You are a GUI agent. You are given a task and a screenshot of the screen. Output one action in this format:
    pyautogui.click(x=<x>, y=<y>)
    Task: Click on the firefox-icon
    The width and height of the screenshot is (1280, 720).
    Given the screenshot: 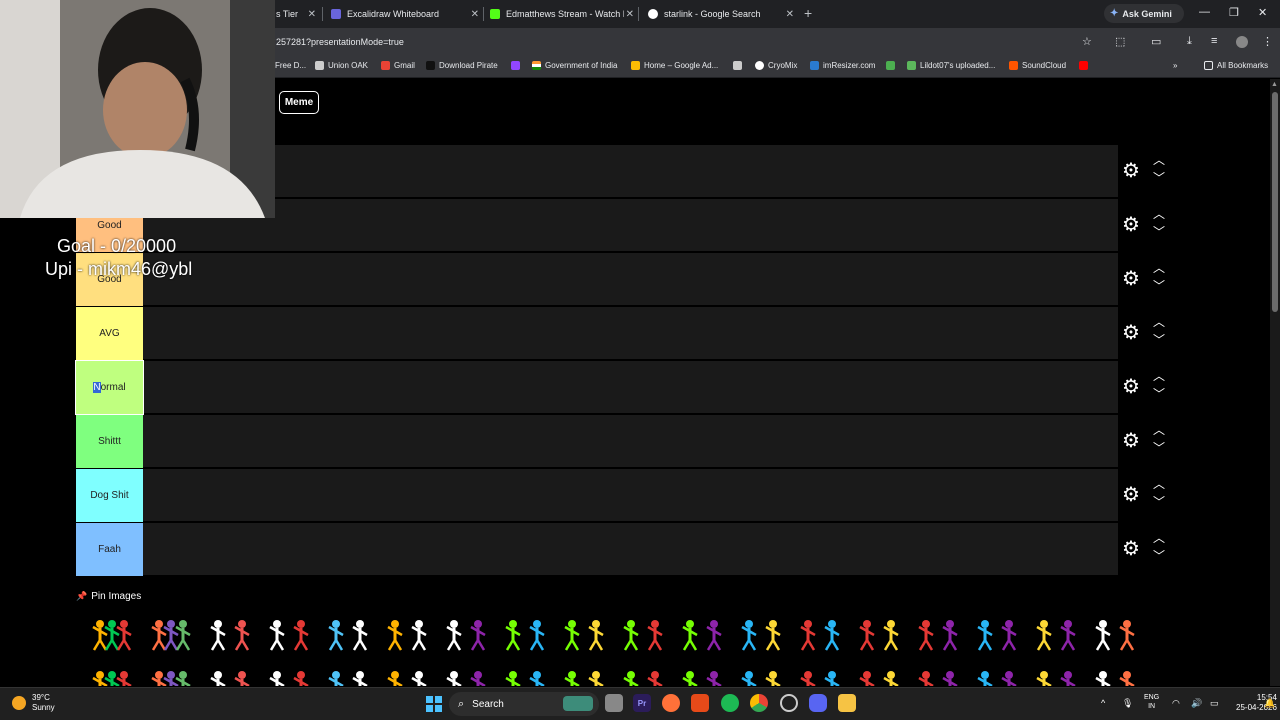 What is the action you would take?
    pyautogui.click(x=671, y=703)
    